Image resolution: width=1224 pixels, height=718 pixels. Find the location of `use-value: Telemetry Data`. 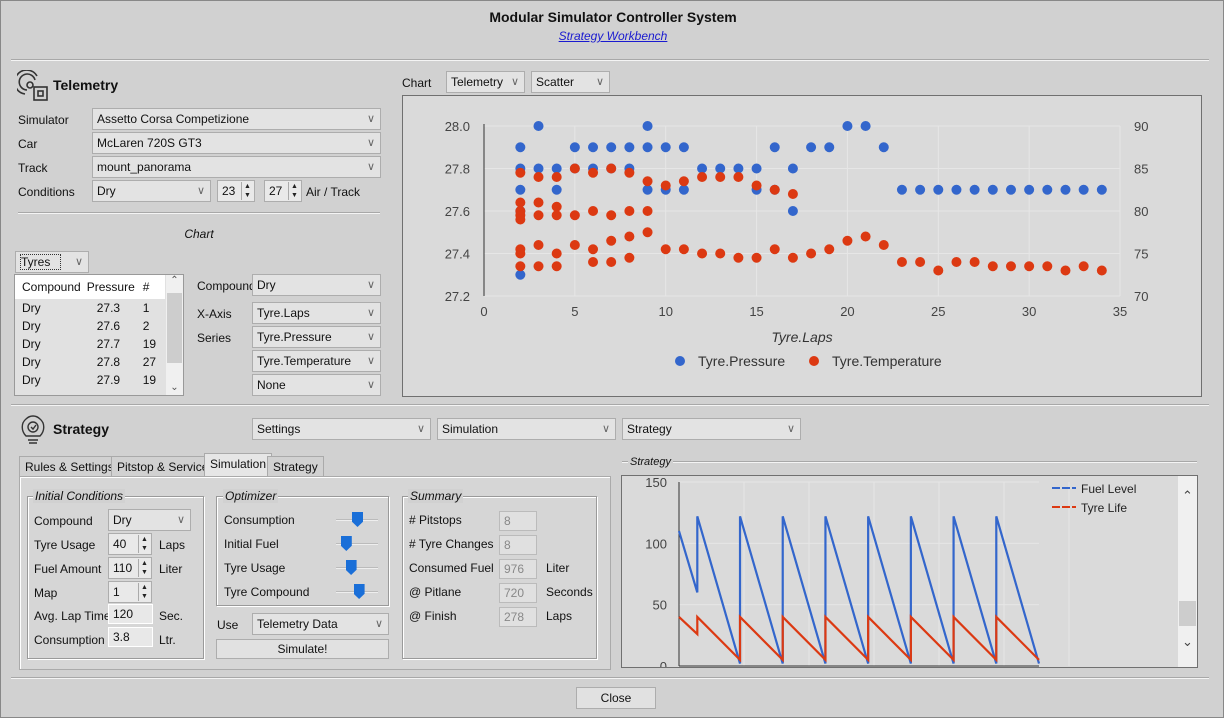

use-value: Telemetry Data is located at coordinates (297, 624).